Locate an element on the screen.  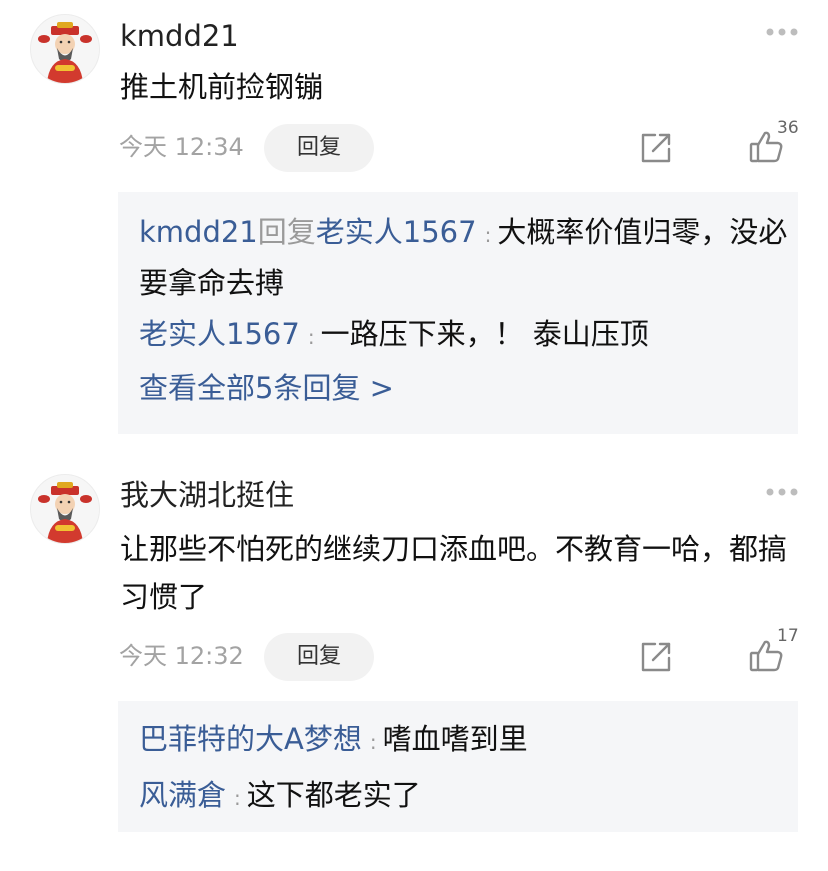
reply-preview-box: 巴菲特的大A梦想: 嗜血嗜到里 风满倉: 这下都老实了 is located at coordinates (458, 766).